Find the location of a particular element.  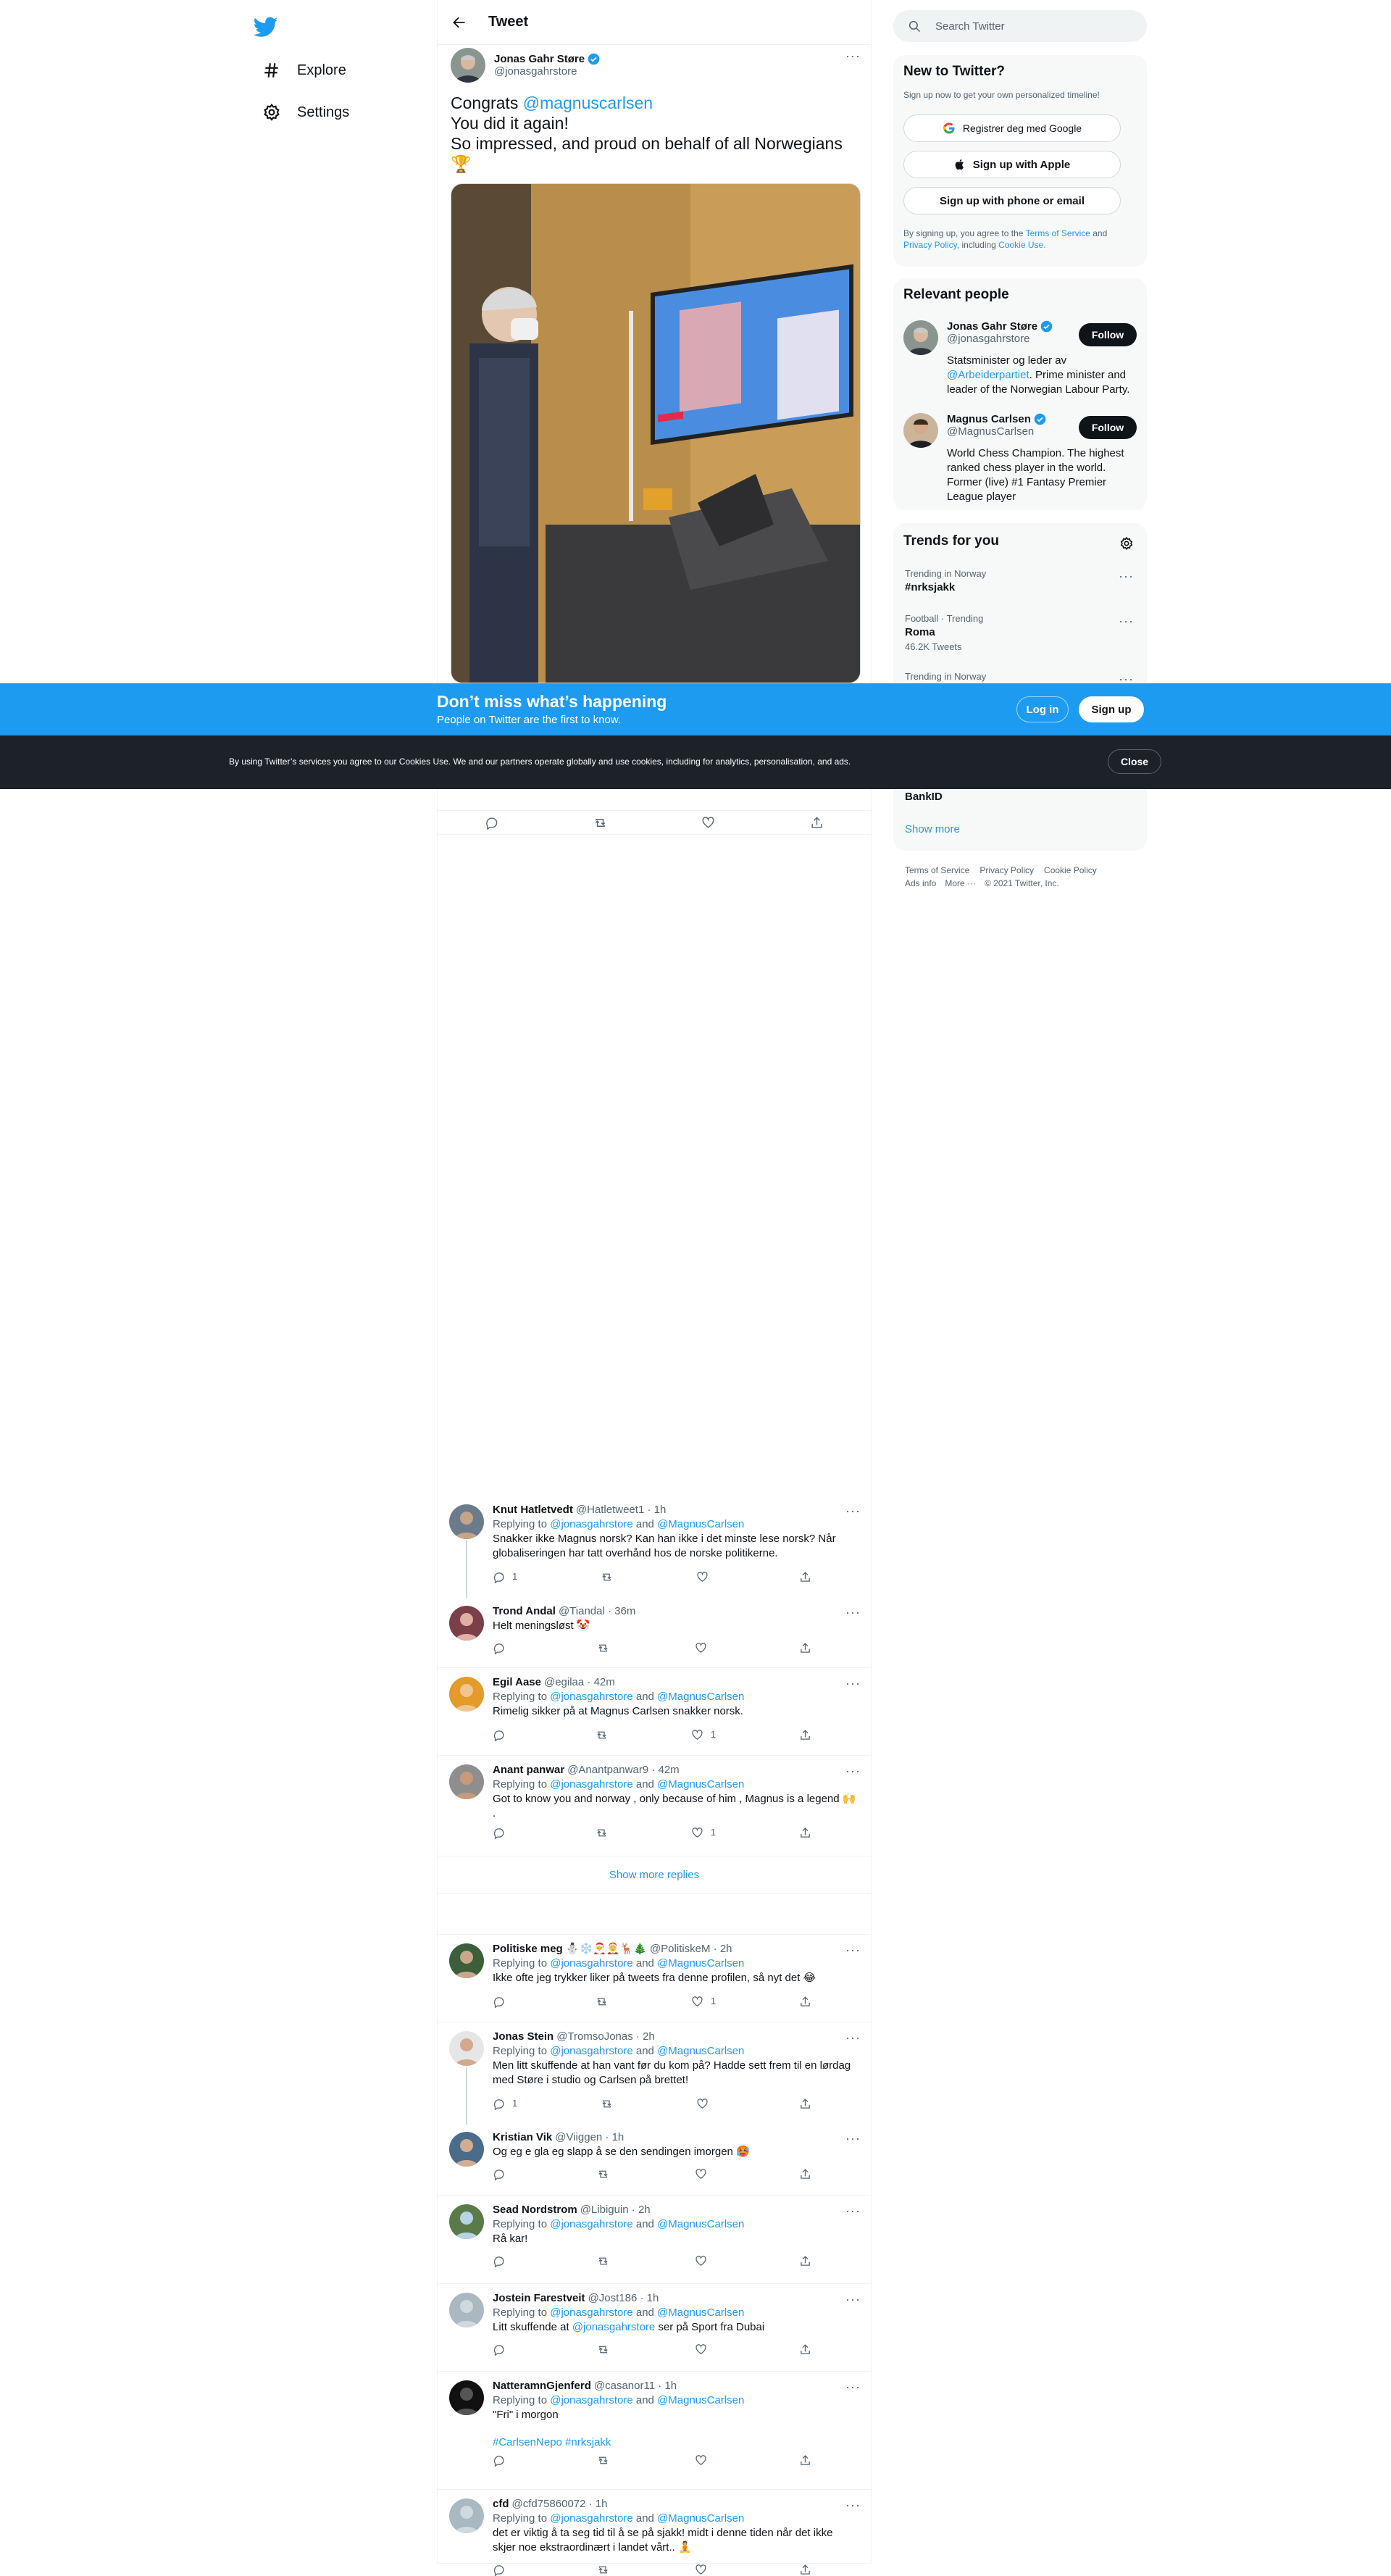

reply-author-name: Sead Nordstrom is located at coordinates (535, 2210).